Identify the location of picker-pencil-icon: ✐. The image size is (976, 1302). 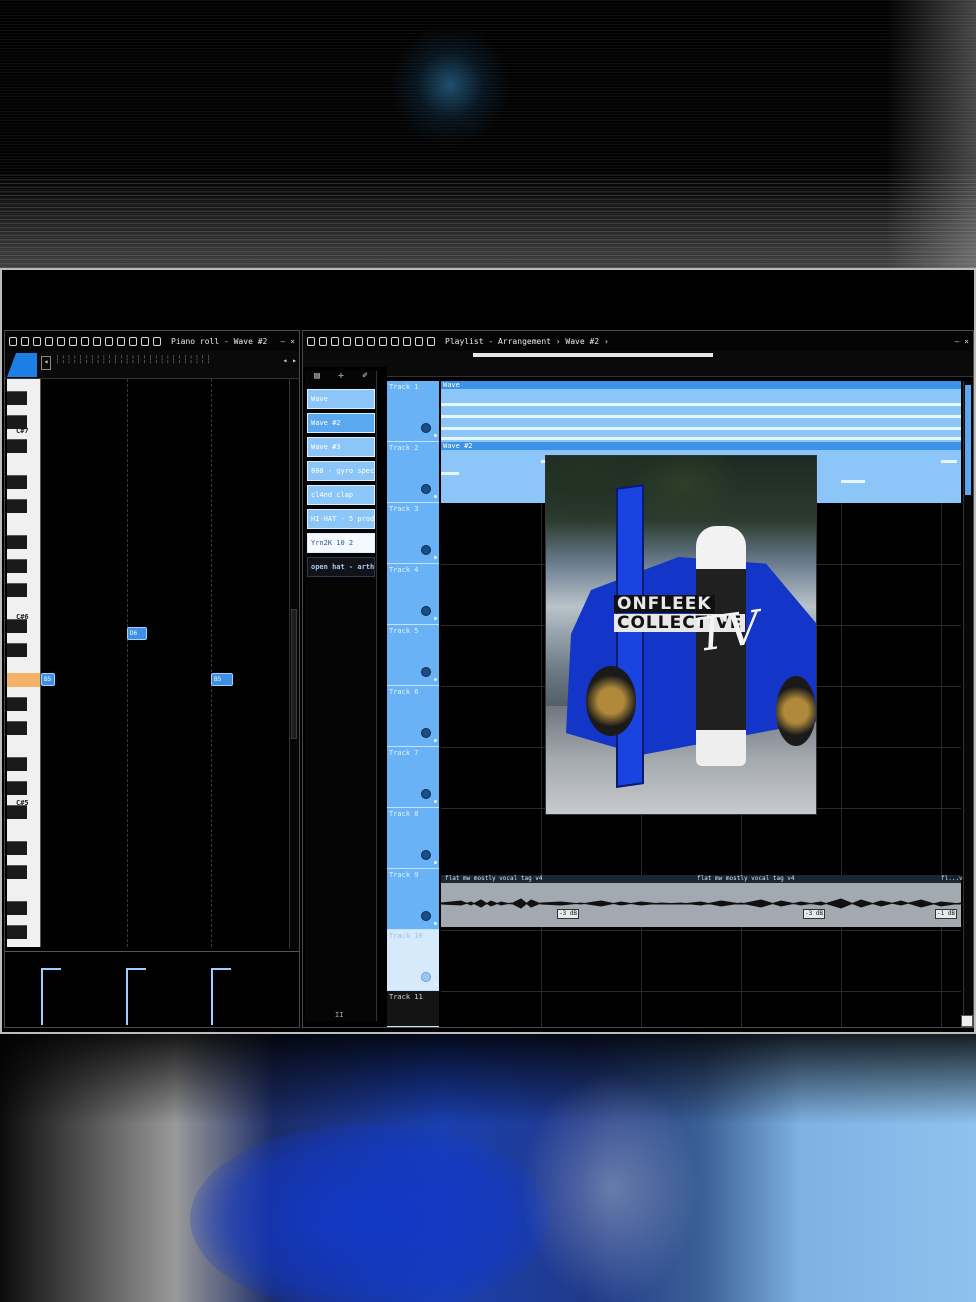
(364, 378).